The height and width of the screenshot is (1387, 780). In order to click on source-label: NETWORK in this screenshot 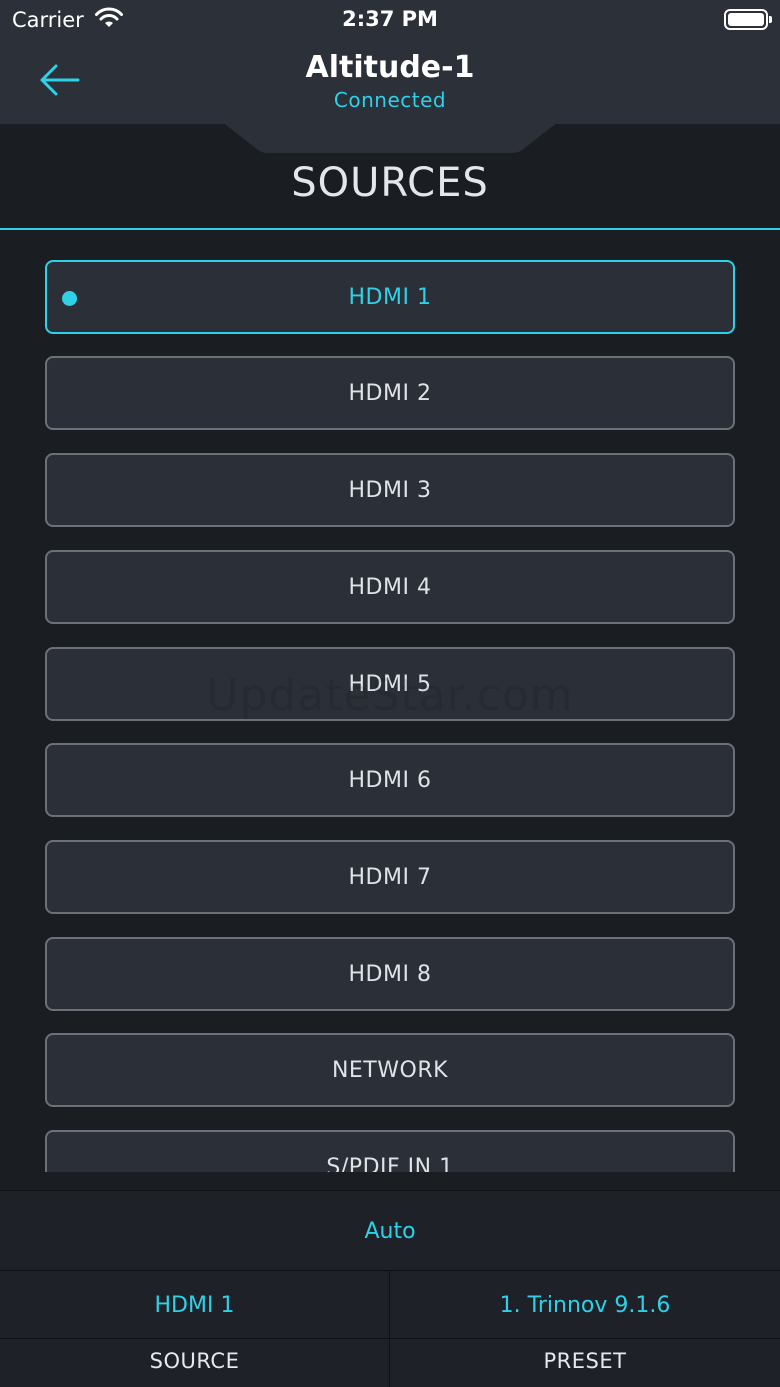, I will do `click(390, 1070)`.